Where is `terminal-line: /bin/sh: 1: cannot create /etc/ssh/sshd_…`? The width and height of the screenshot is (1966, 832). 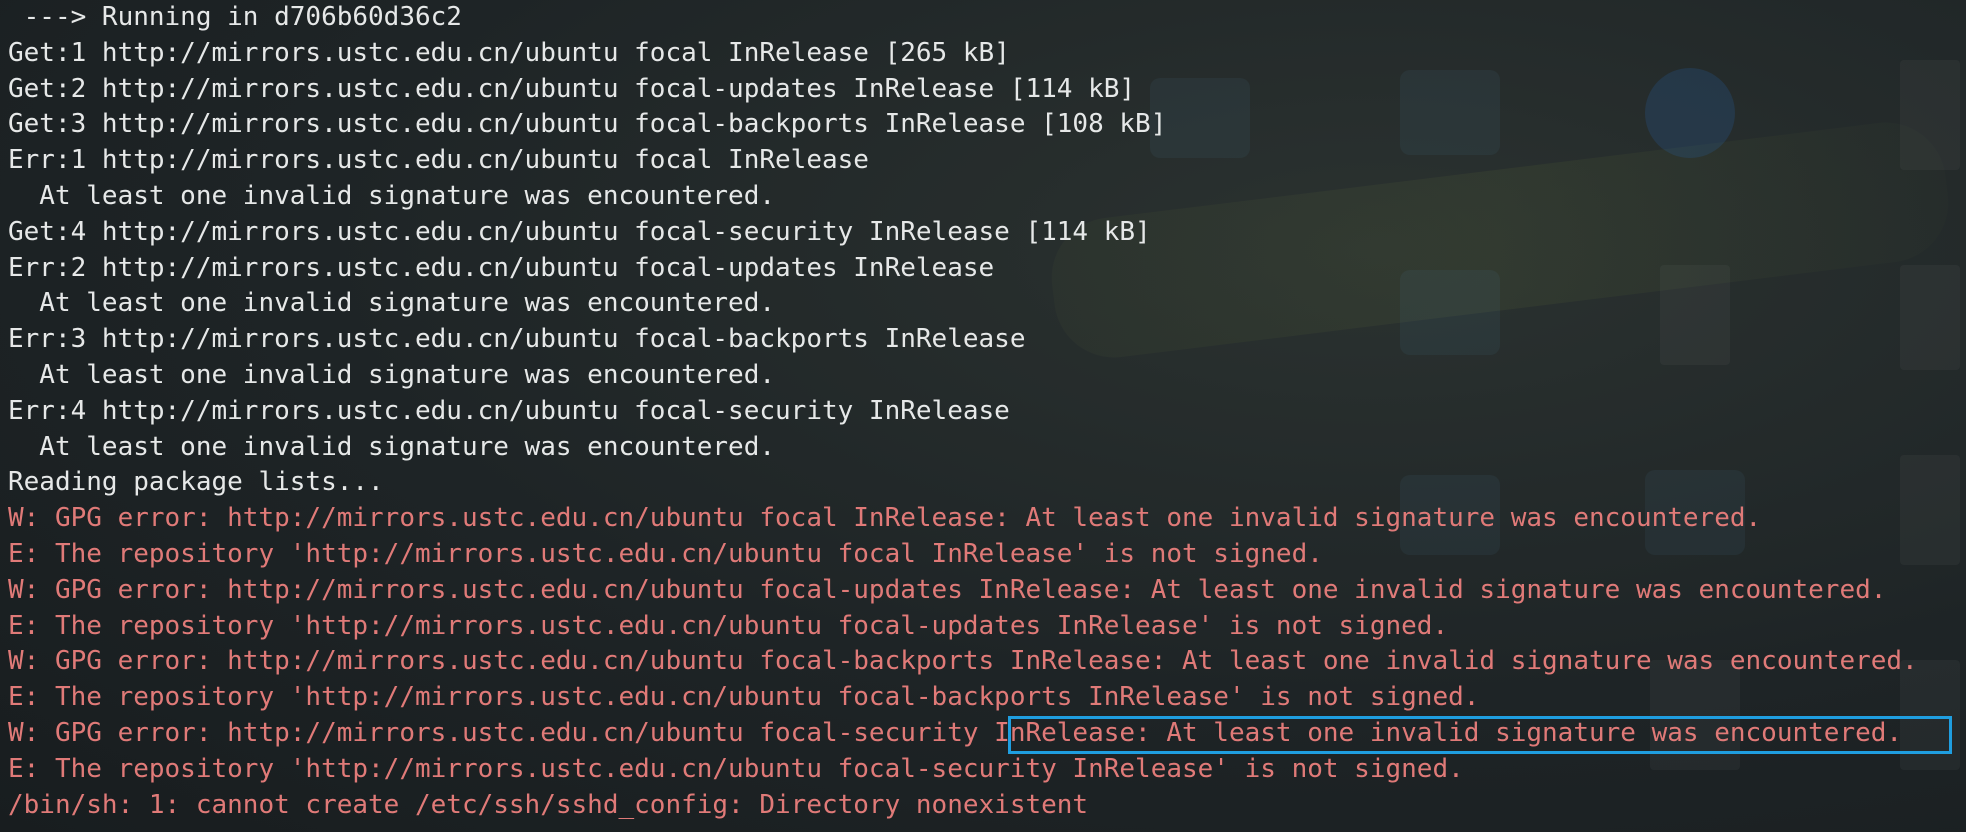 terminal-line: /bin/sh: 1: cannot create /etc/ssh/sshd_… is located at coordinates (548, 804).